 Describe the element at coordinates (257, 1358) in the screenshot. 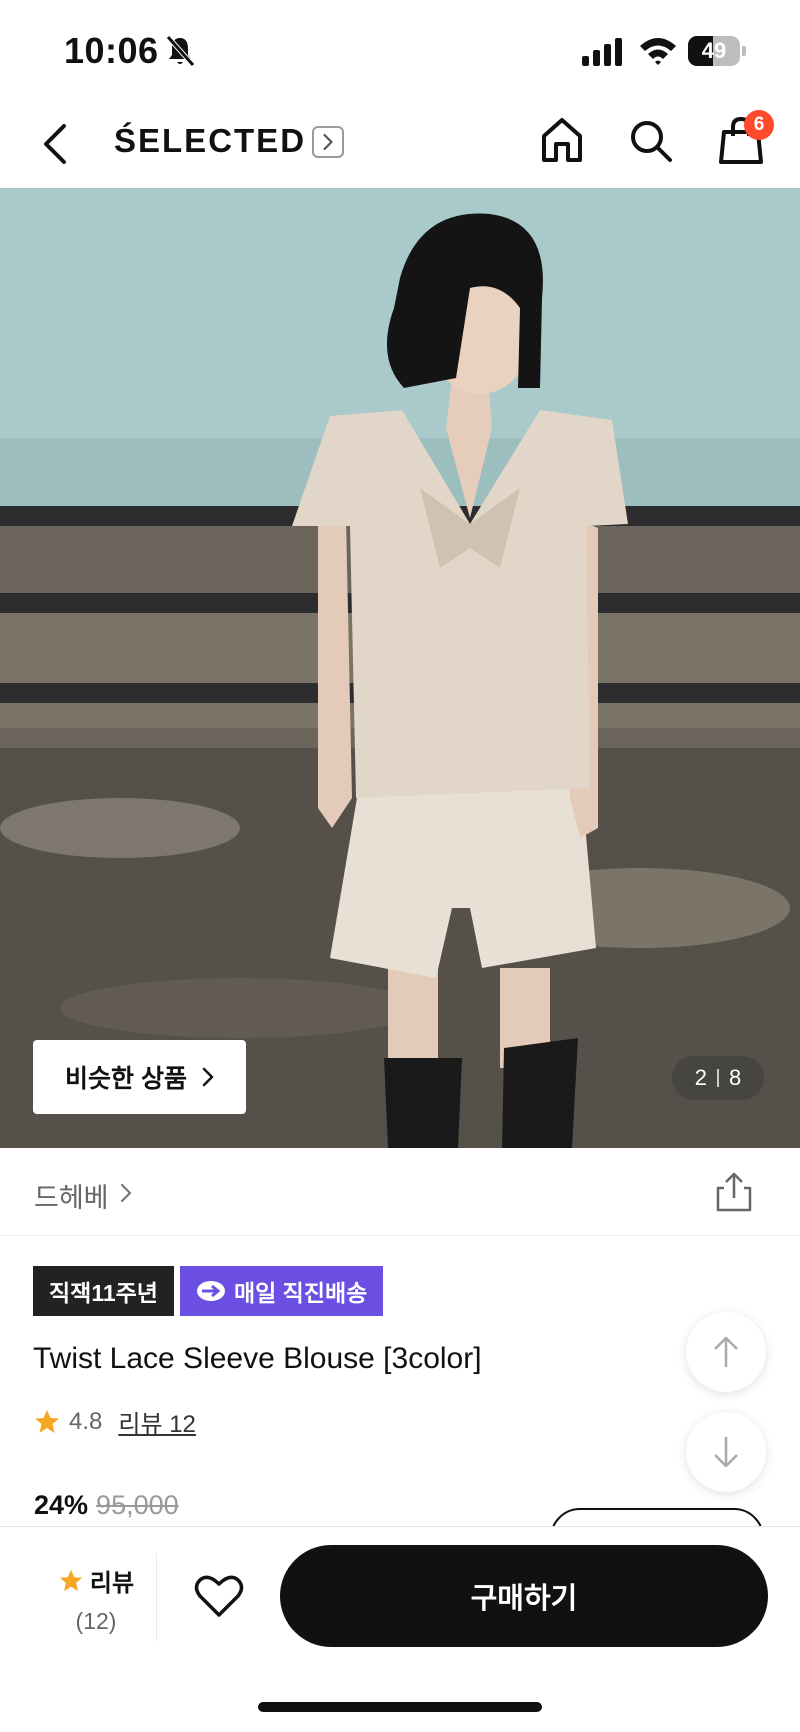

I see `product-title: Twist Lace Sleeve Blouse [3color]` at that location.